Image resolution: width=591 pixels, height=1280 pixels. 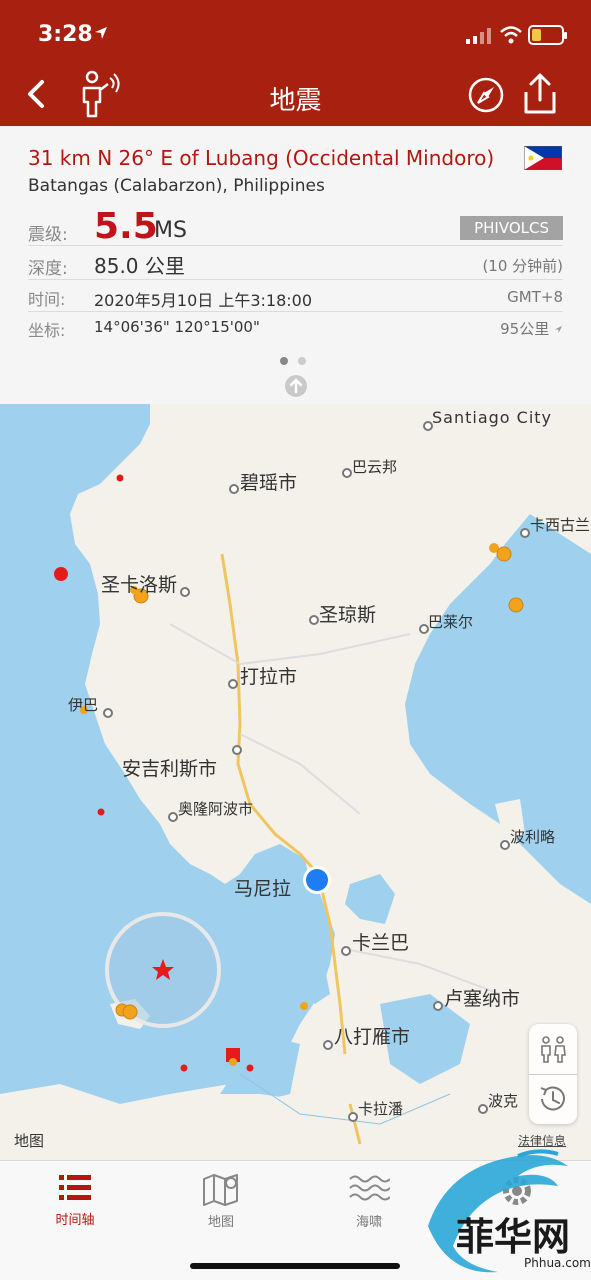 I want to click on map-icon, so click(x=220, y=1190).